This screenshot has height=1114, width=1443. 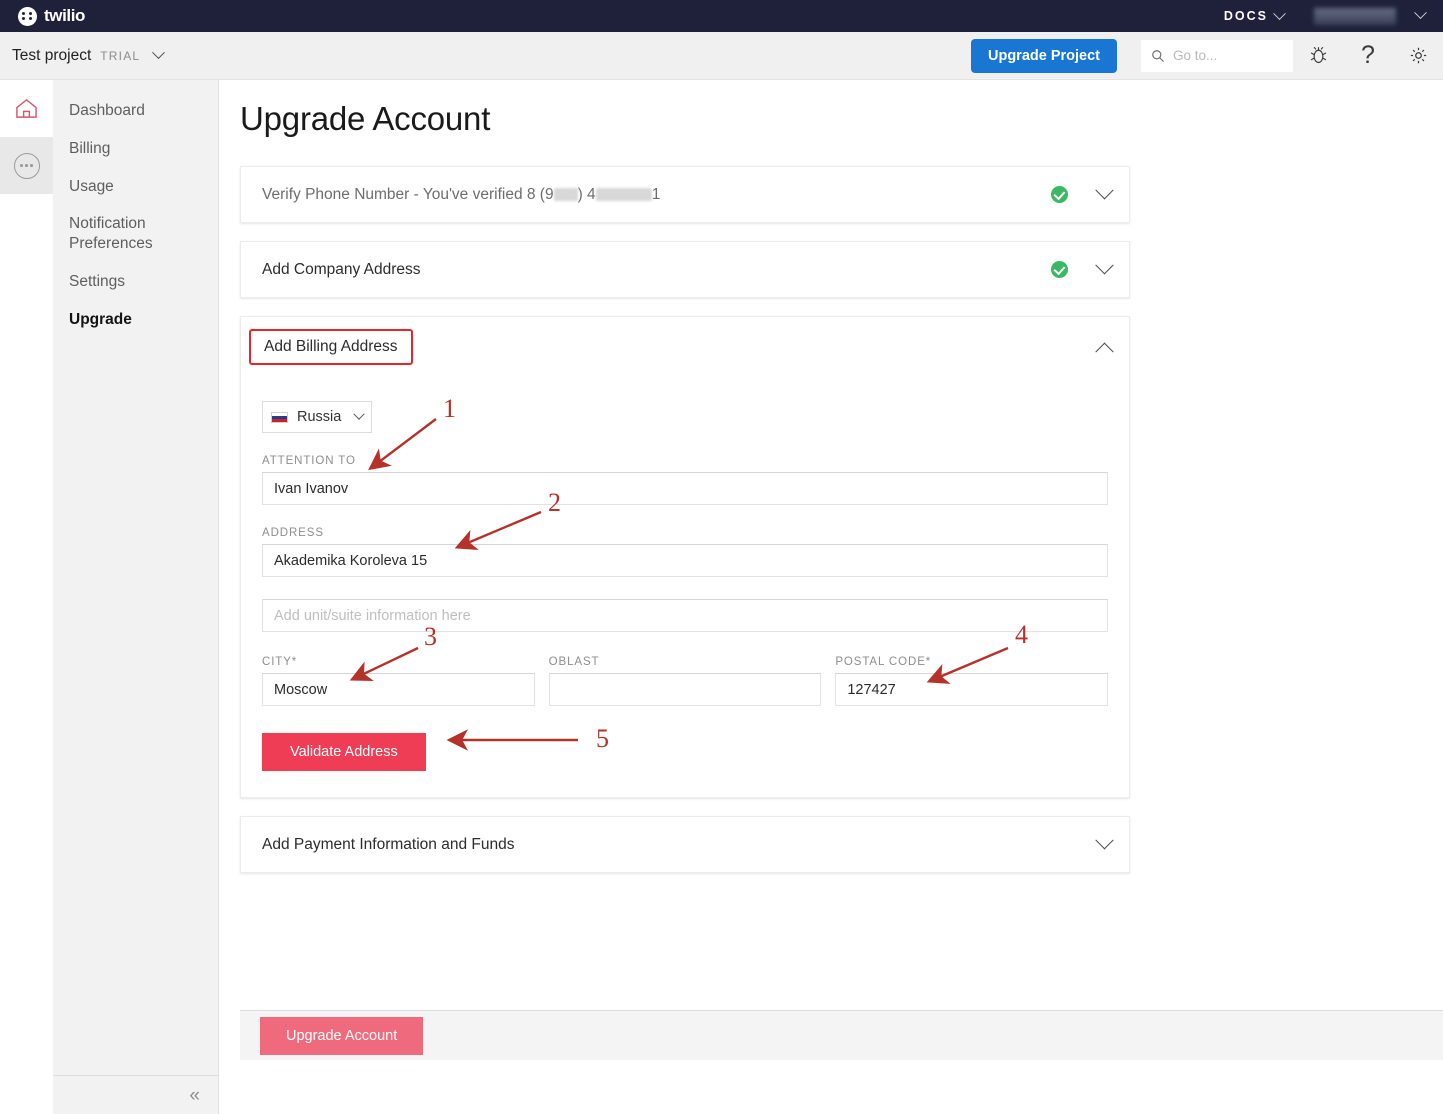 What do you see at coordinates (342, 1035) in the screenshot?
I see `upgrade-account-button: Upgrade Account` at bounding box center [342, 1035].